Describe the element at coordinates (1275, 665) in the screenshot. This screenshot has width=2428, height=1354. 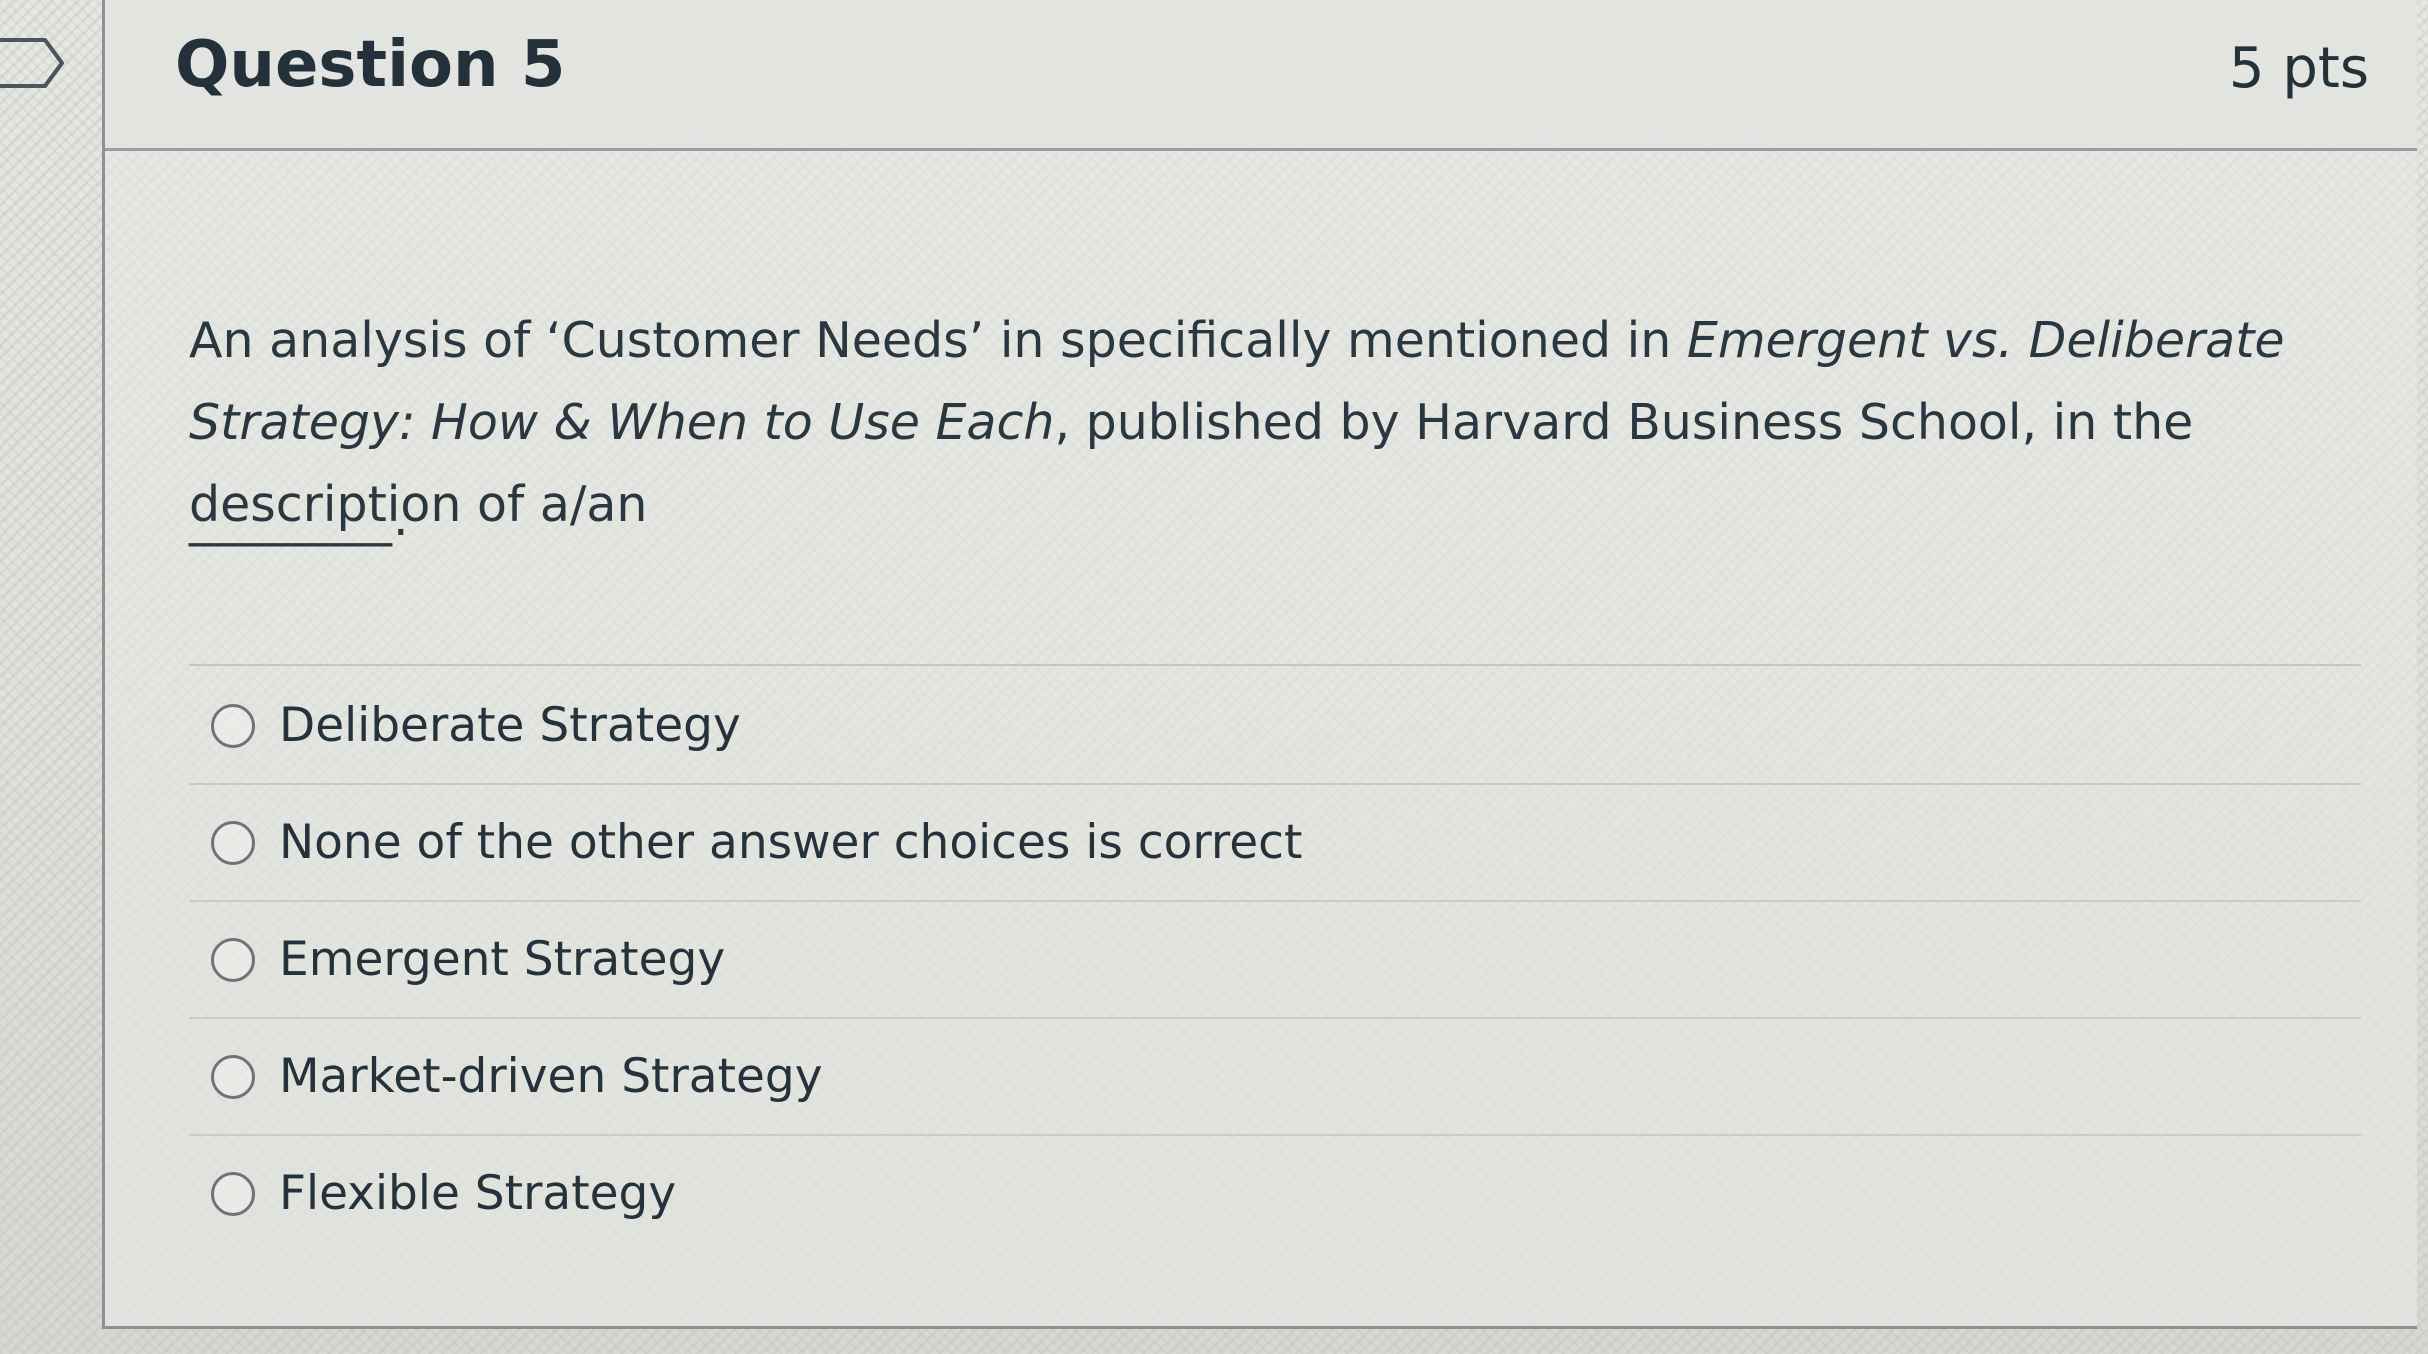
I see `answer-divider` at that location.